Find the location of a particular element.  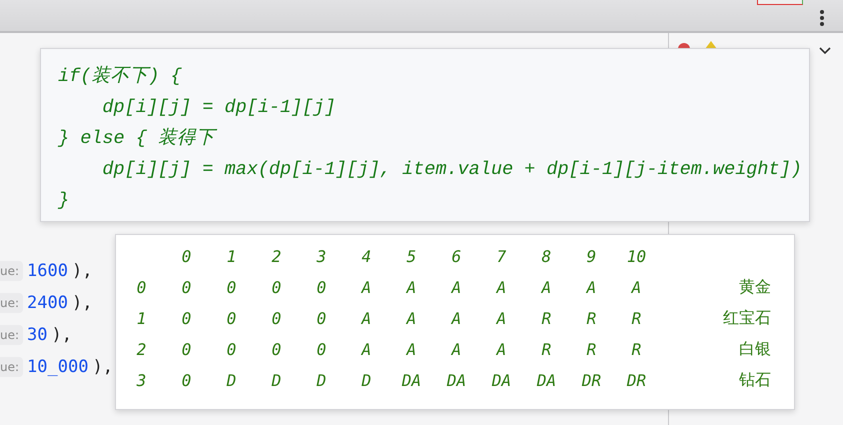

row-header: 2 is located at coordinates (142, 349).